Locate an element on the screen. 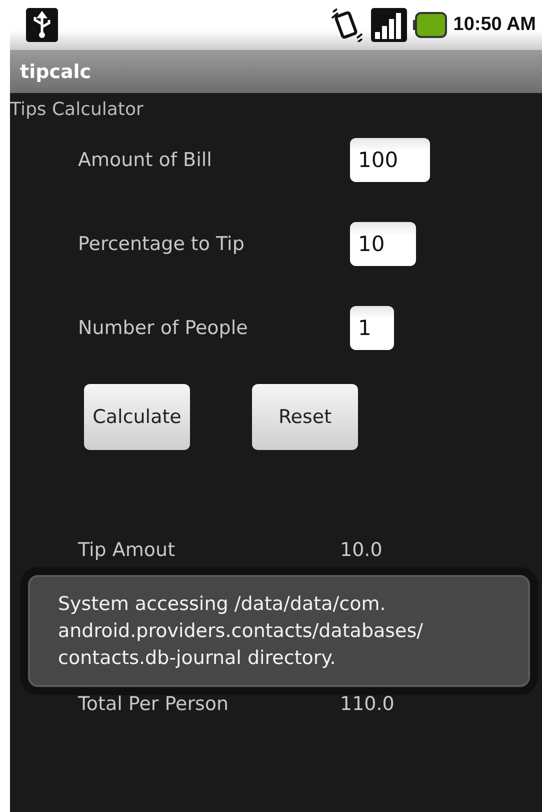 This screenshot has width=542, height=812. field-label: Amount of Bill is located at coordinates (145, 160).